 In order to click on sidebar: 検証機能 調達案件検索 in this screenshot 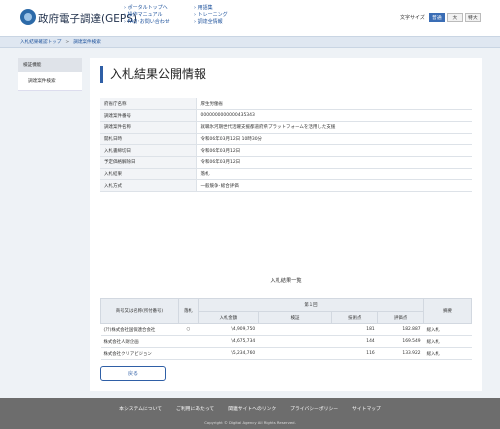, I will do `click(50, 74)`.